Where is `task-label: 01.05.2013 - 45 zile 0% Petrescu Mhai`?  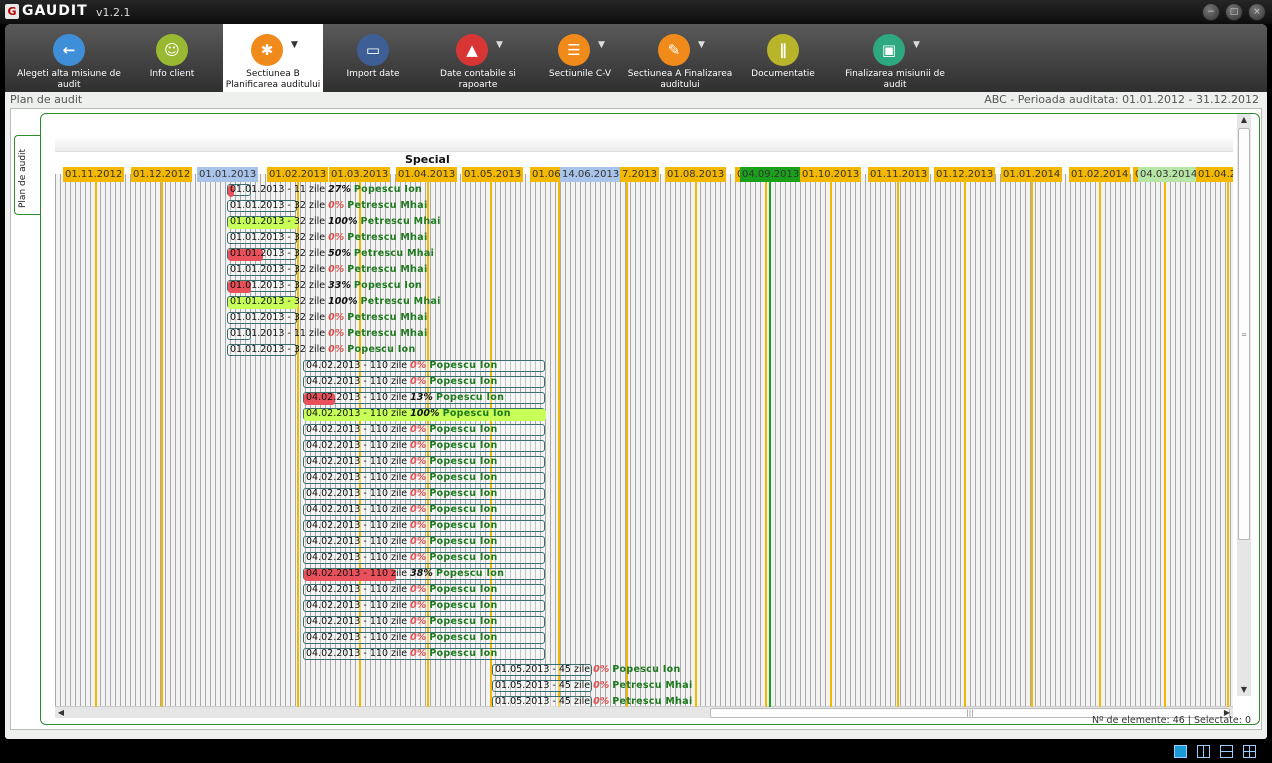
task-label: 01.05.2013 - 45 zile 0% Petrescu Mhai is located at coordinates (594, 686).